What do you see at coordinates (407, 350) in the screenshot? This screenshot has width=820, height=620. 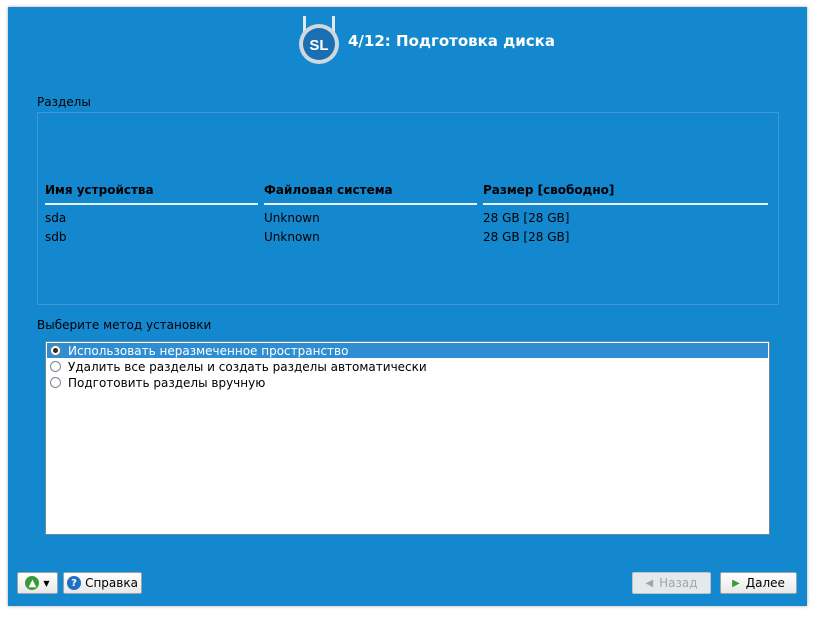 I see `option-use-free-space: Использовать неразмеченное пространство` at bounding box center [407, 350].